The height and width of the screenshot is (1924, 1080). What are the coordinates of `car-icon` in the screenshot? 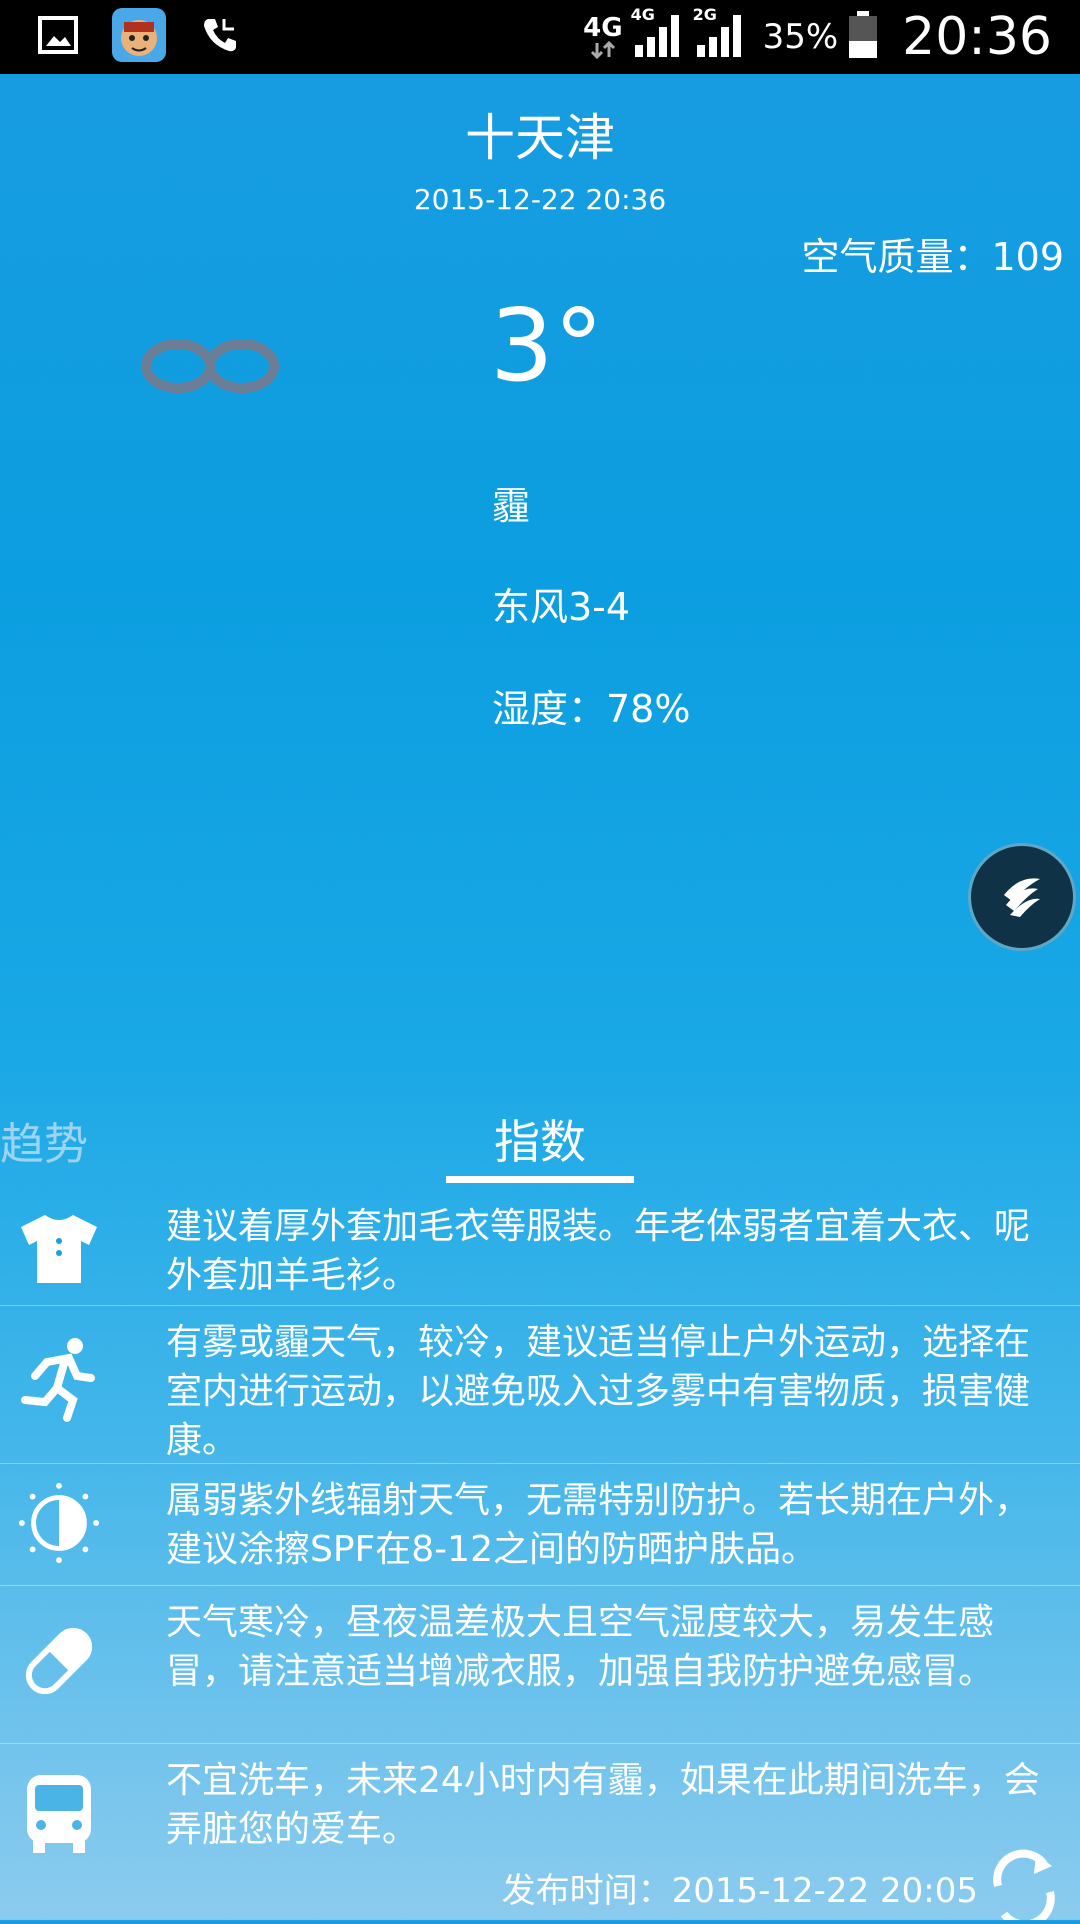 It's located at (59, 1813).